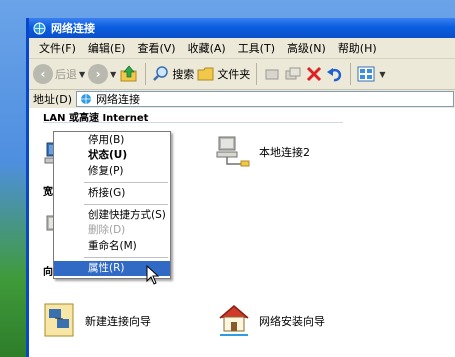 Image resolution: width=455 pixels, height=357 pixels. Describe the element at coordinates (73, 28) in the screenshot. I see `window-title: 网络连接` at that location.